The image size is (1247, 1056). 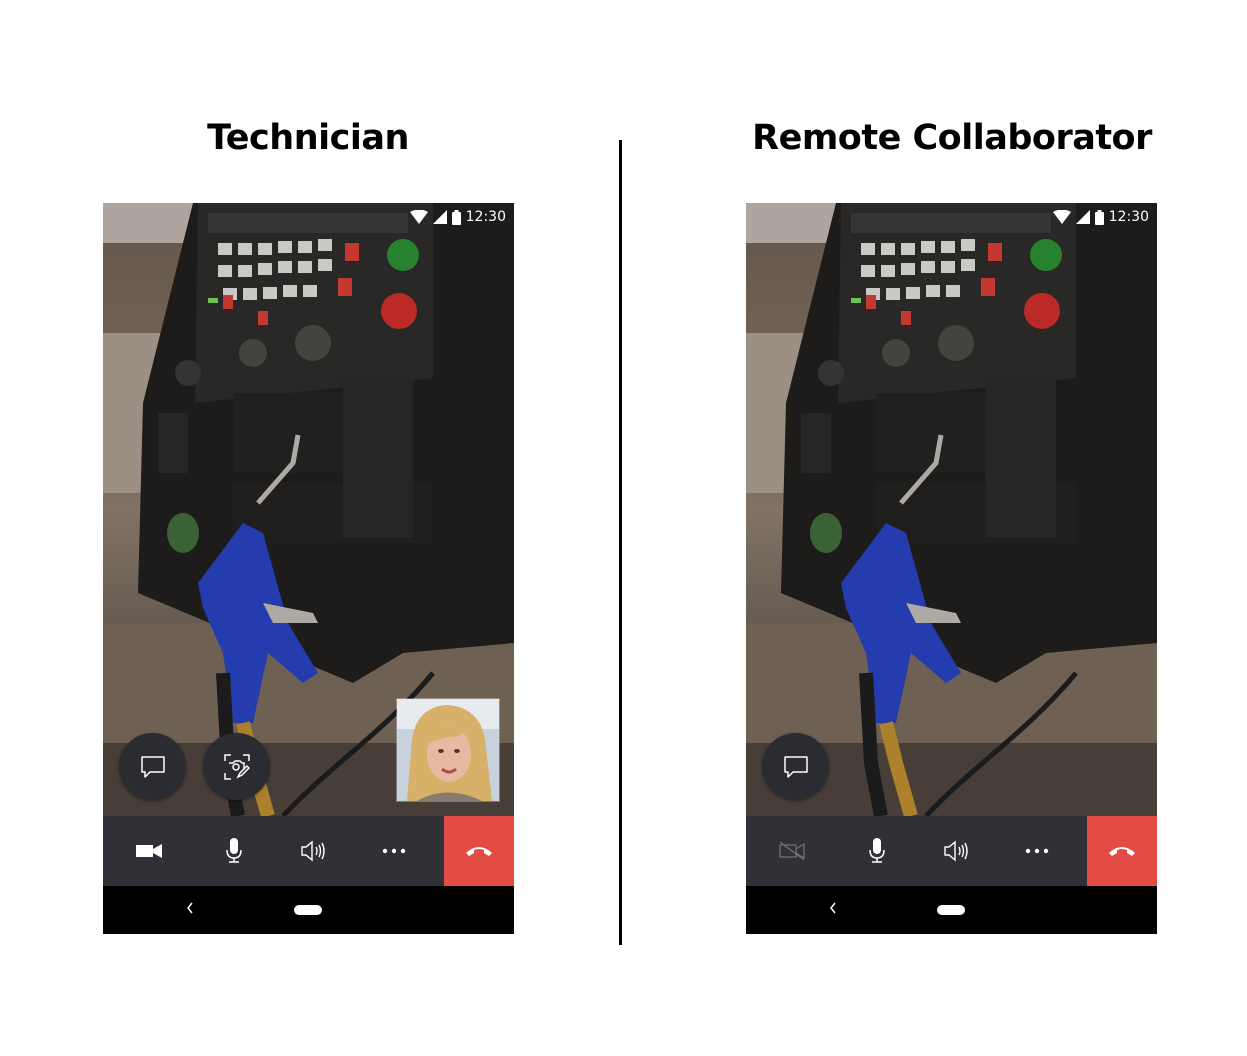 I want to click on video-camera-icon, so click(x=148, y=851).